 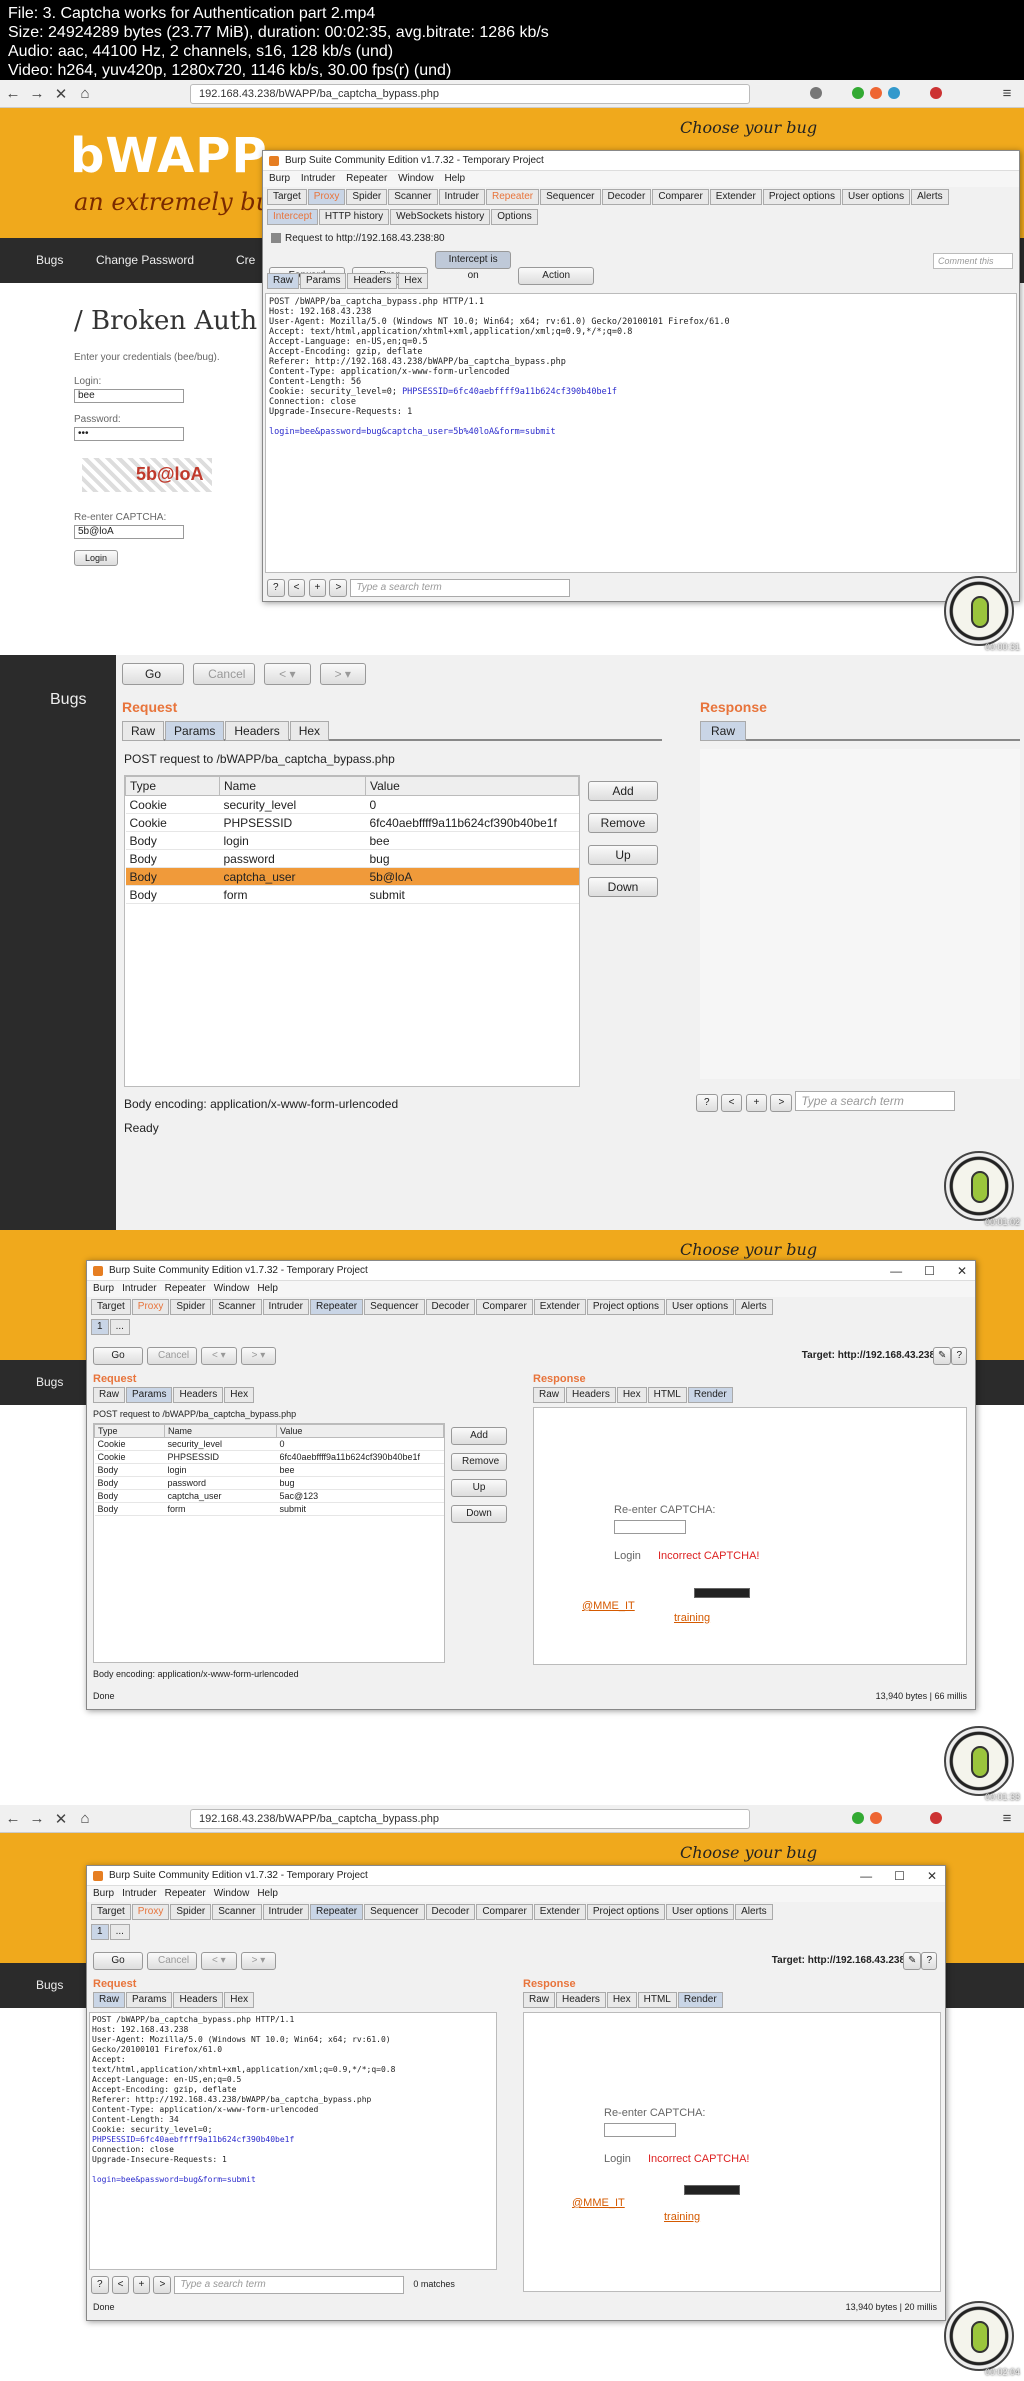 What do you see at coordinates (352, 876) in the screenshot?
I see `table-row-selected: Body captcha_user 5b@loA` at bounding box center [352, 876].